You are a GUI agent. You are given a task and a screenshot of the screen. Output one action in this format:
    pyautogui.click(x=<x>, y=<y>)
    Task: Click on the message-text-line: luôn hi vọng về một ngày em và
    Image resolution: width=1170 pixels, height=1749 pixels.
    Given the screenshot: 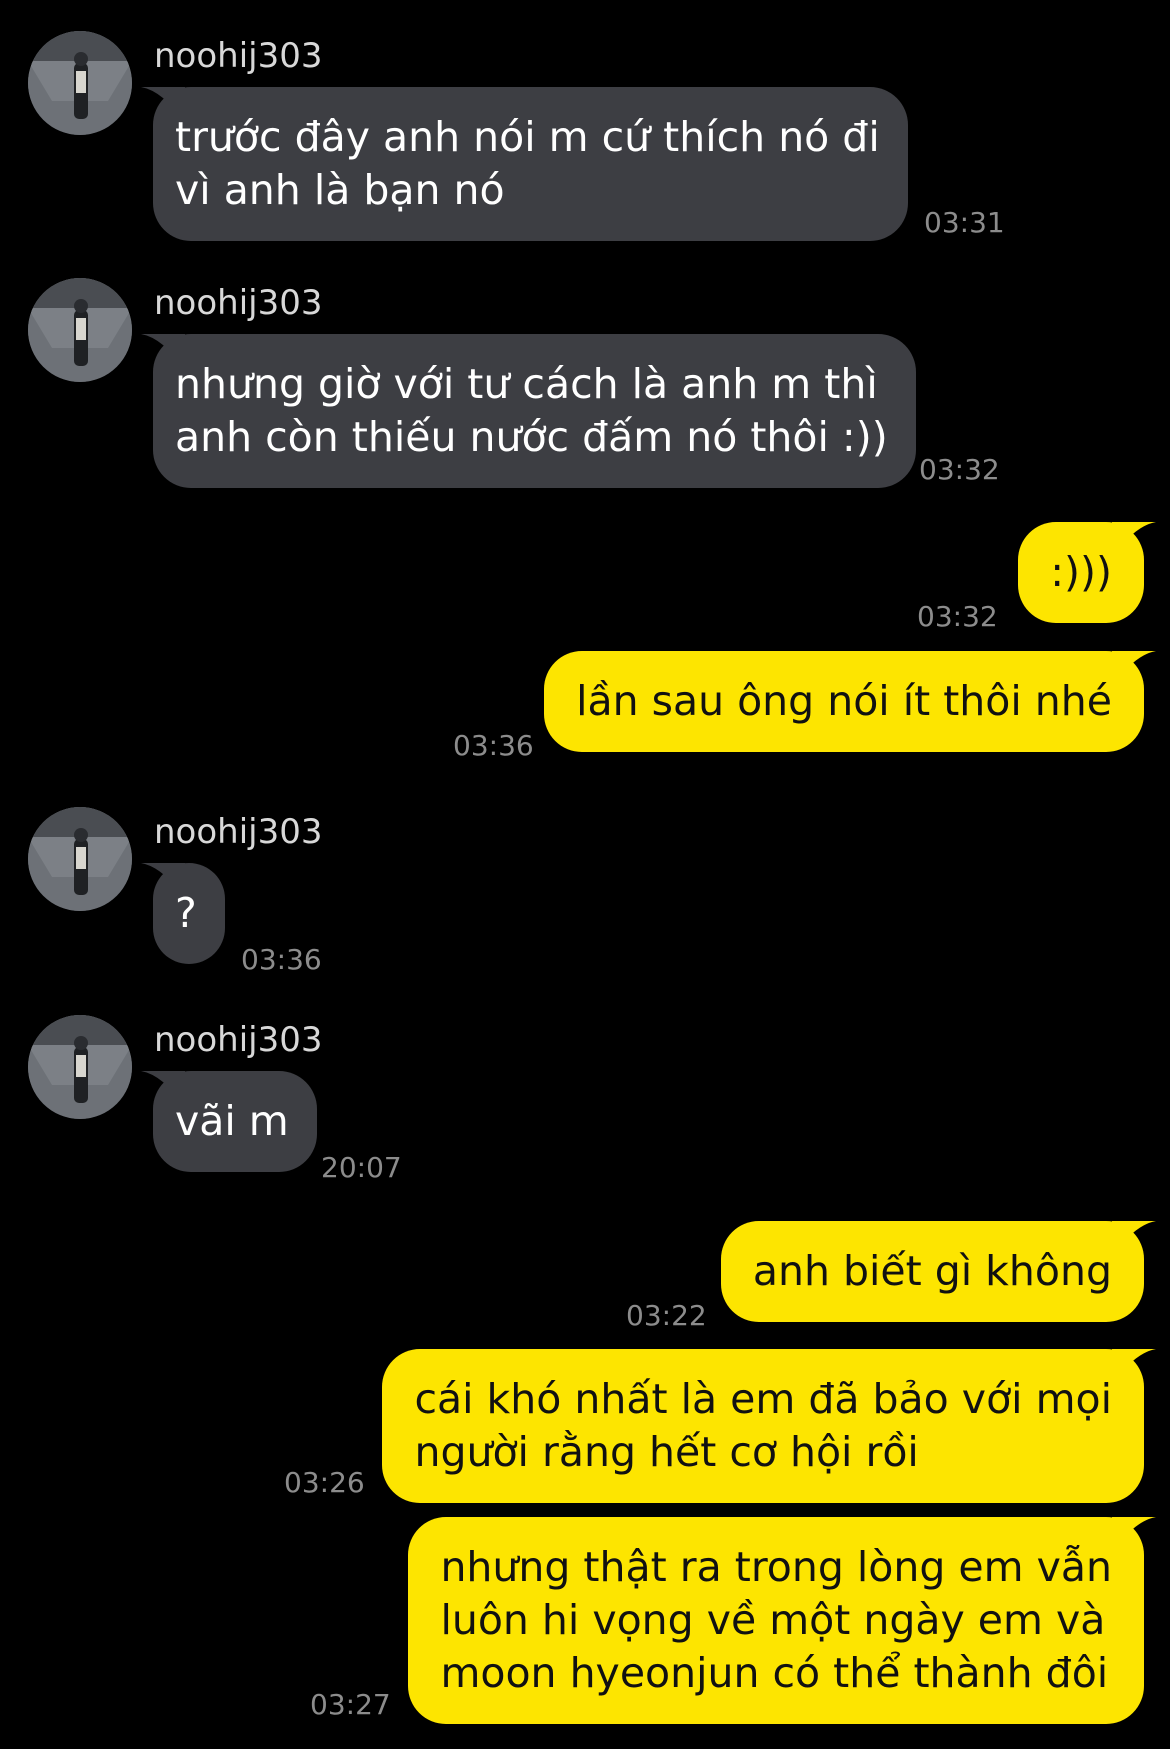 What is the action you would take?
    pyautogui.click(x=773, y=1620)
    